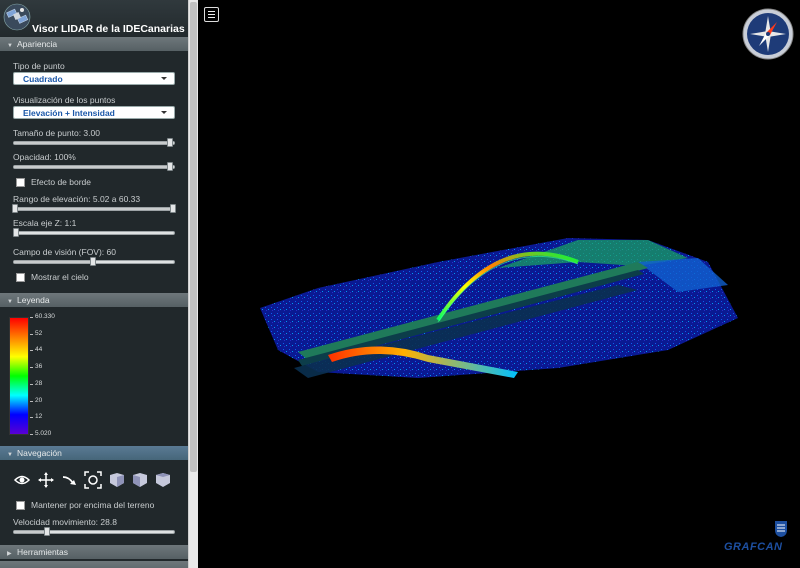 This screenshot has width=800, height=568. I want to click on visualization-label: Visualización de los puntos, so click(64, 100).